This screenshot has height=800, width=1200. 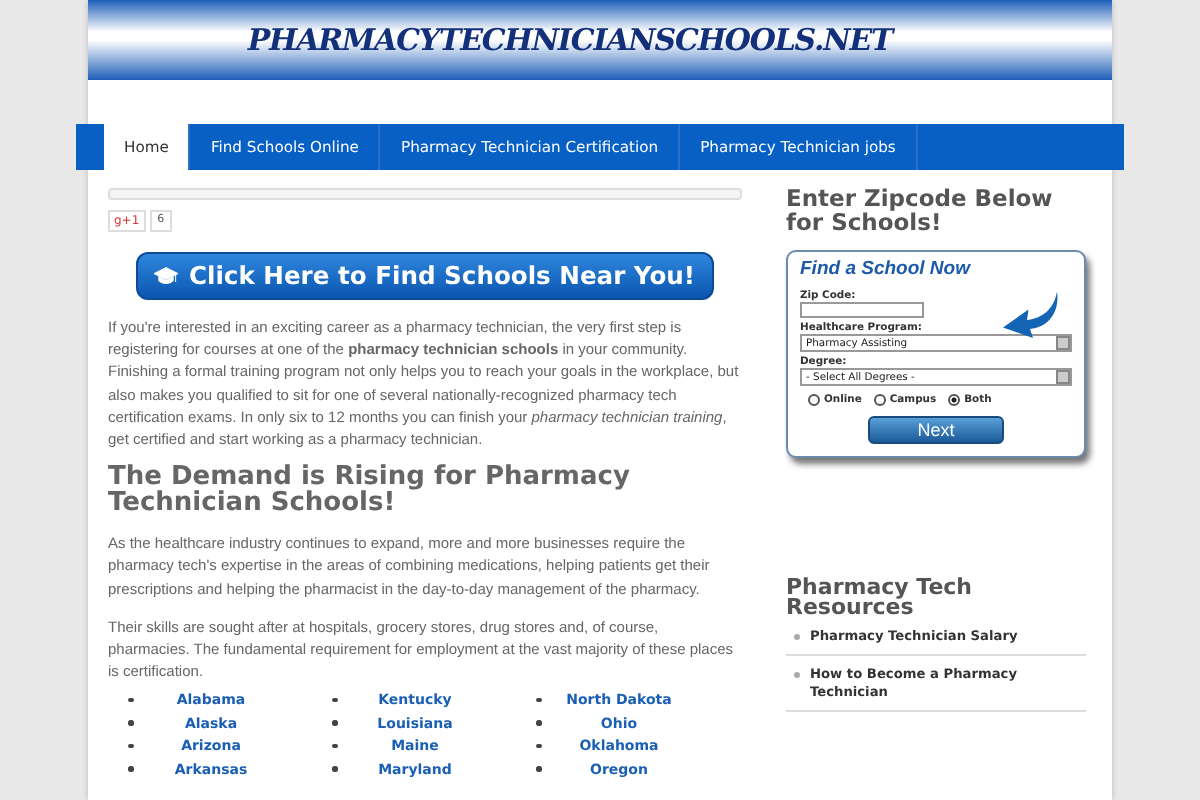 I want to click on zip-code-field, so click(x=862, y=310).